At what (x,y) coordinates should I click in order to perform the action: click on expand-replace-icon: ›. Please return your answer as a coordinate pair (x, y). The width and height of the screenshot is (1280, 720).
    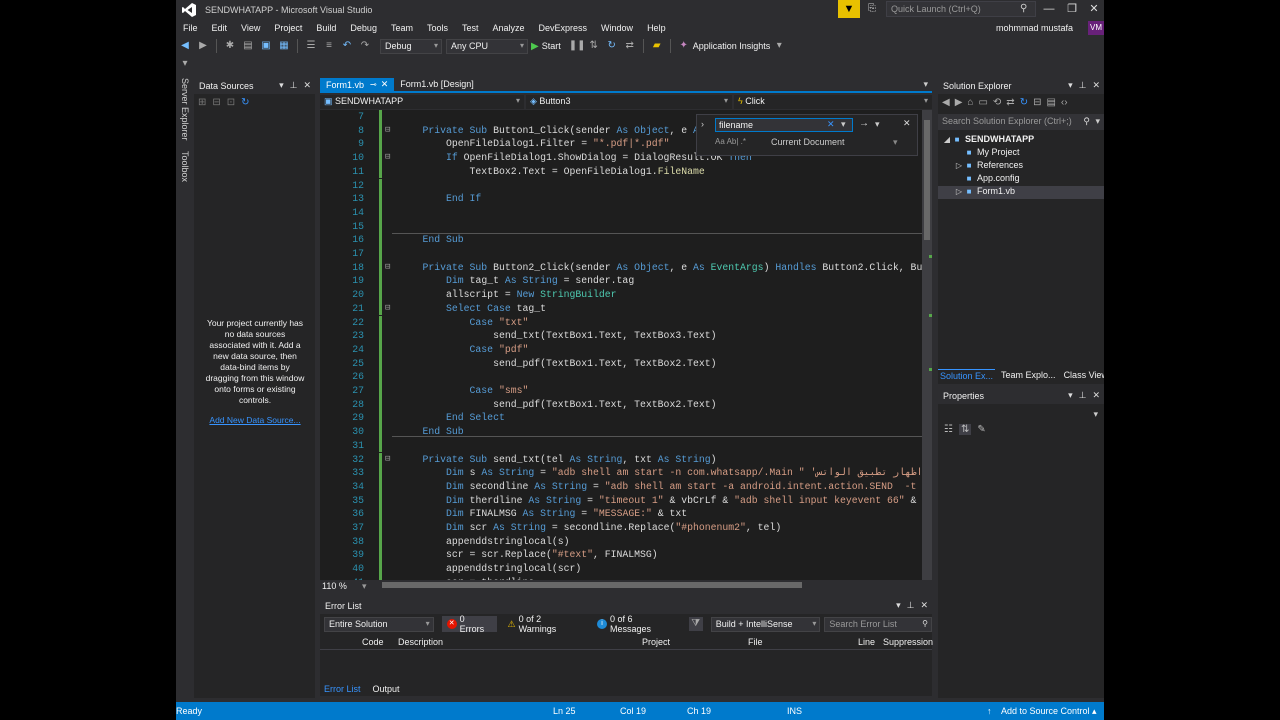
    Looking at the image, I should click on (702, 124).